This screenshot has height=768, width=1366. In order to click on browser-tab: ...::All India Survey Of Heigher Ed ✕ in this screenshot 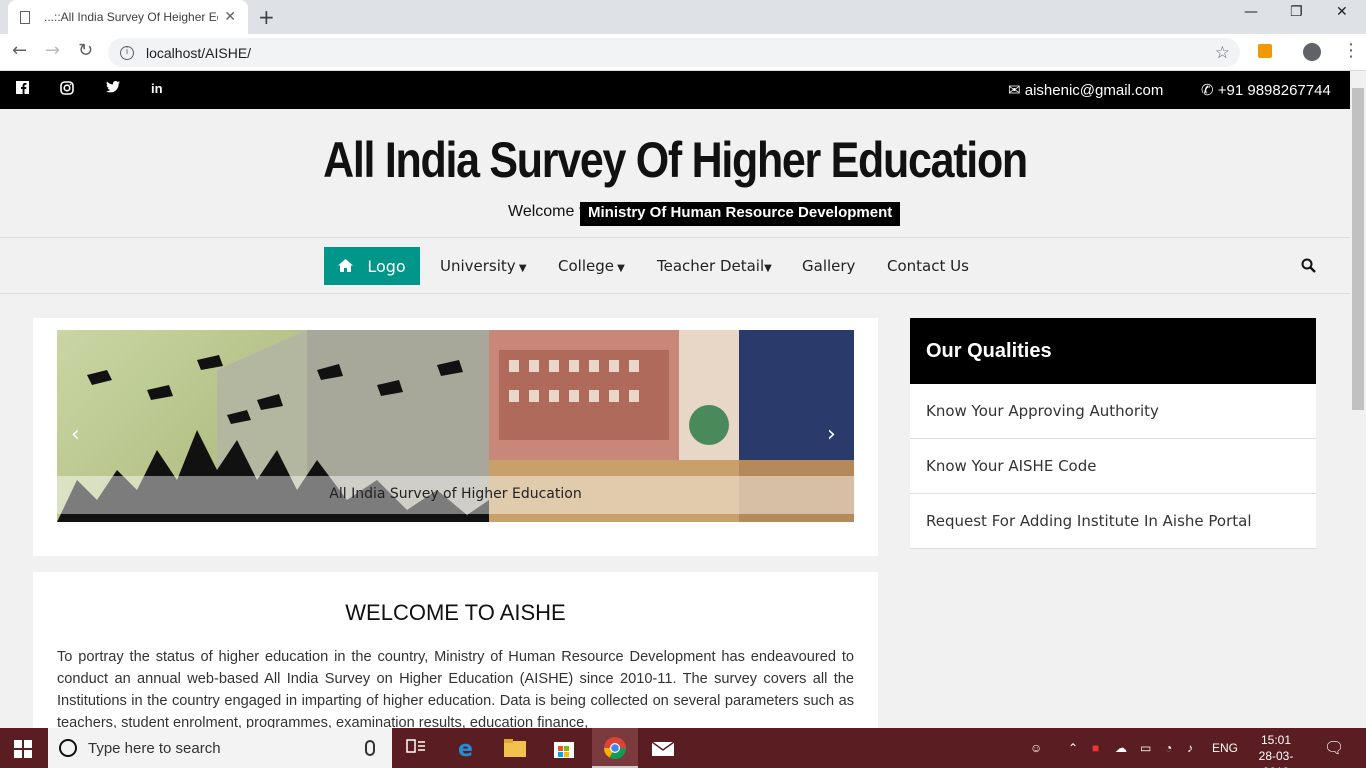, I will do `click(128, 17)`.